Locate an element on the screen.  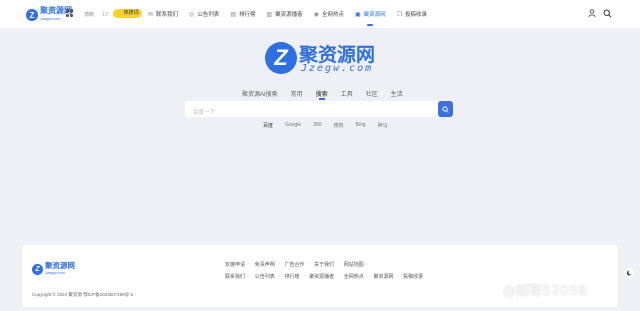
nav-item-hot-topics: ◉ 全网热点 is located at coordinates (329, 14).